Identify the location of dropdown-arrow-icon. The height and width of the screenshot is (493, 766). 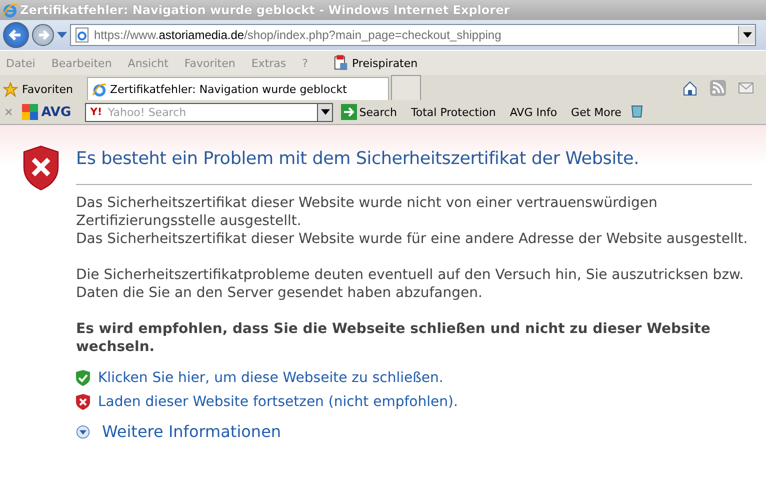
(325, 112).